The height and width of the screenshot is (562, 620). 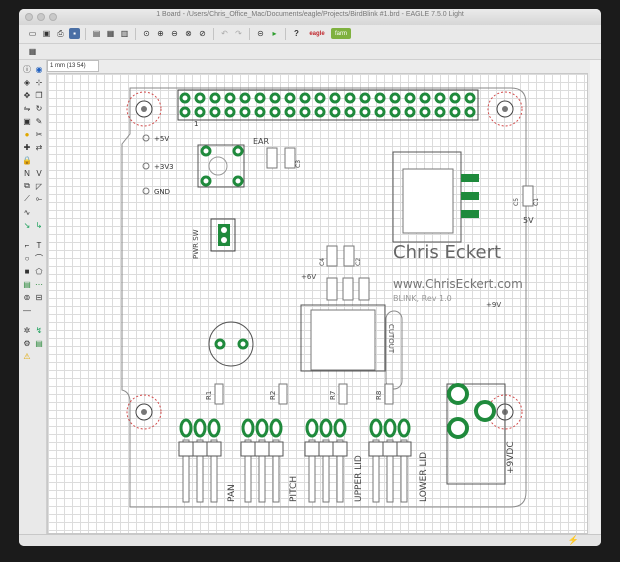 What do you see at coordinates (379, 395) in the screenshot?
I see `resistor-label: R8` at bounding box center [379, 395].